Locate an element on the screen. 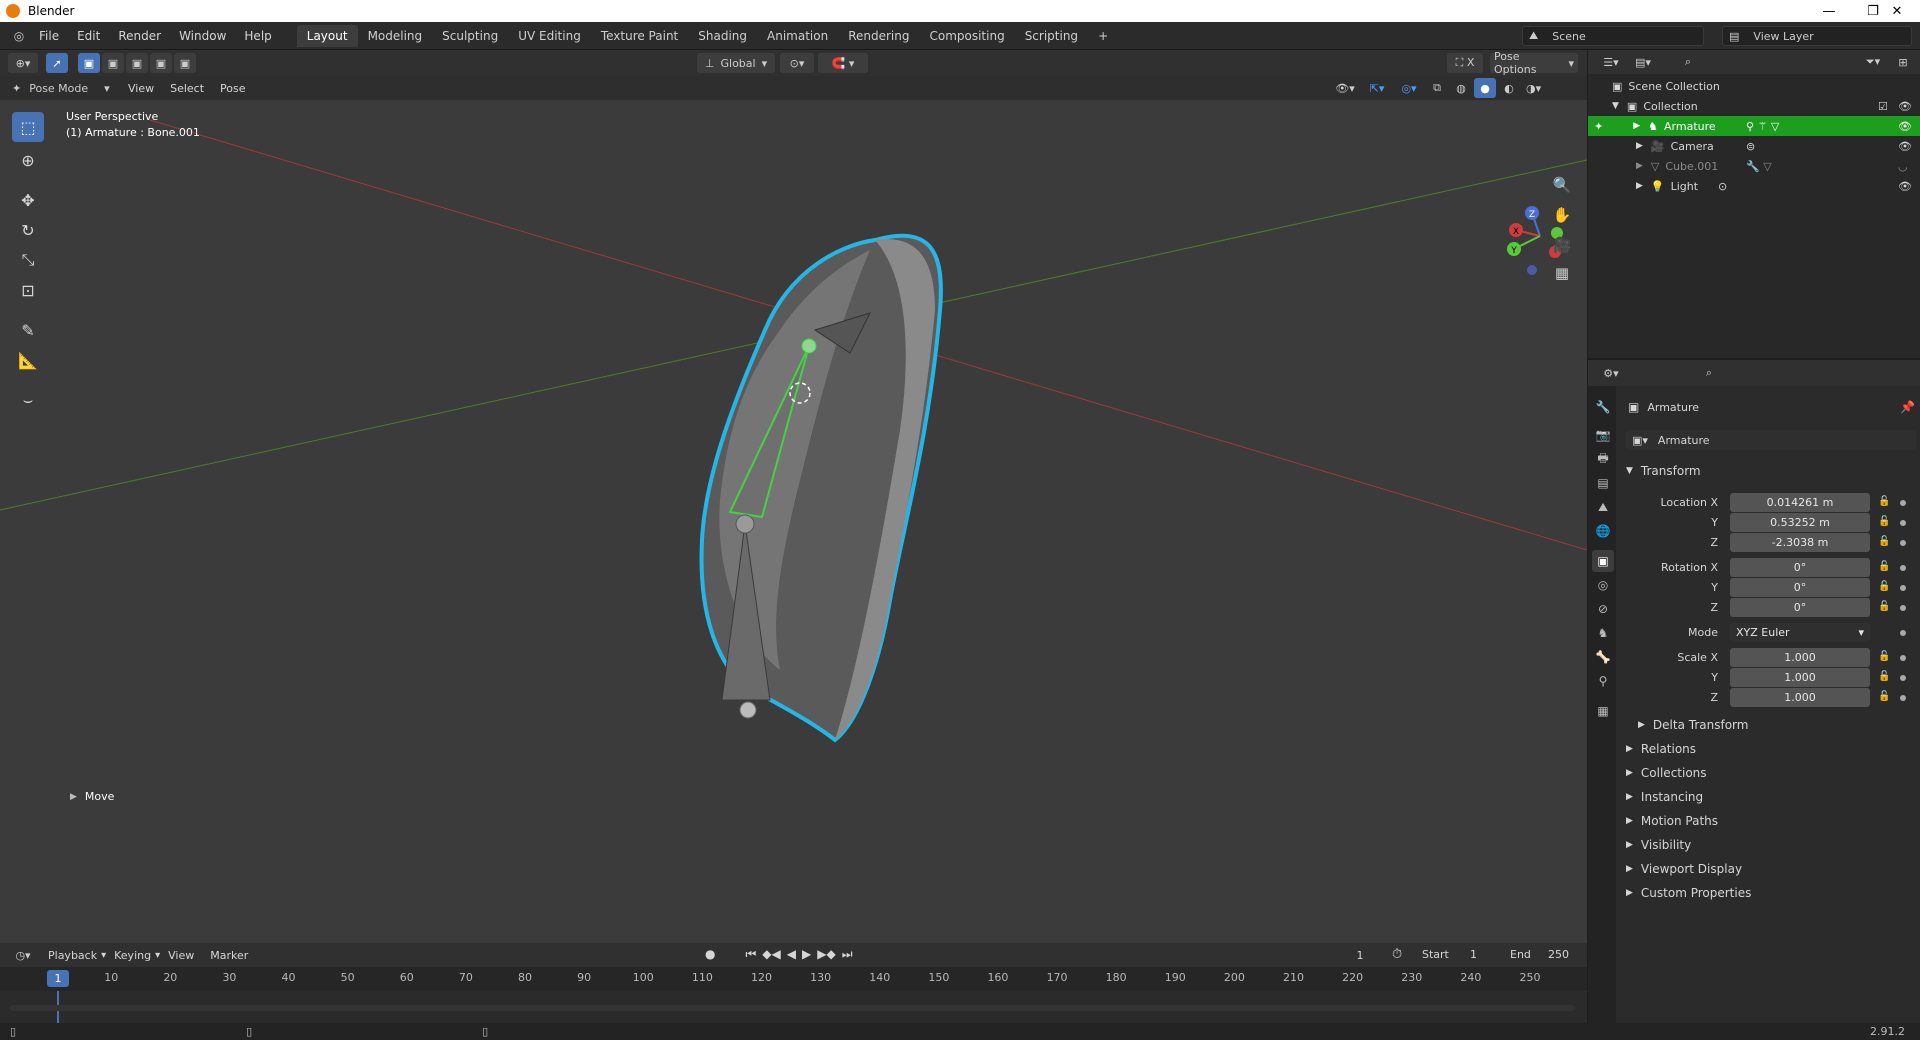  instancing-panel-header: ▶ Instancing is located at coordinates (1771, 797).